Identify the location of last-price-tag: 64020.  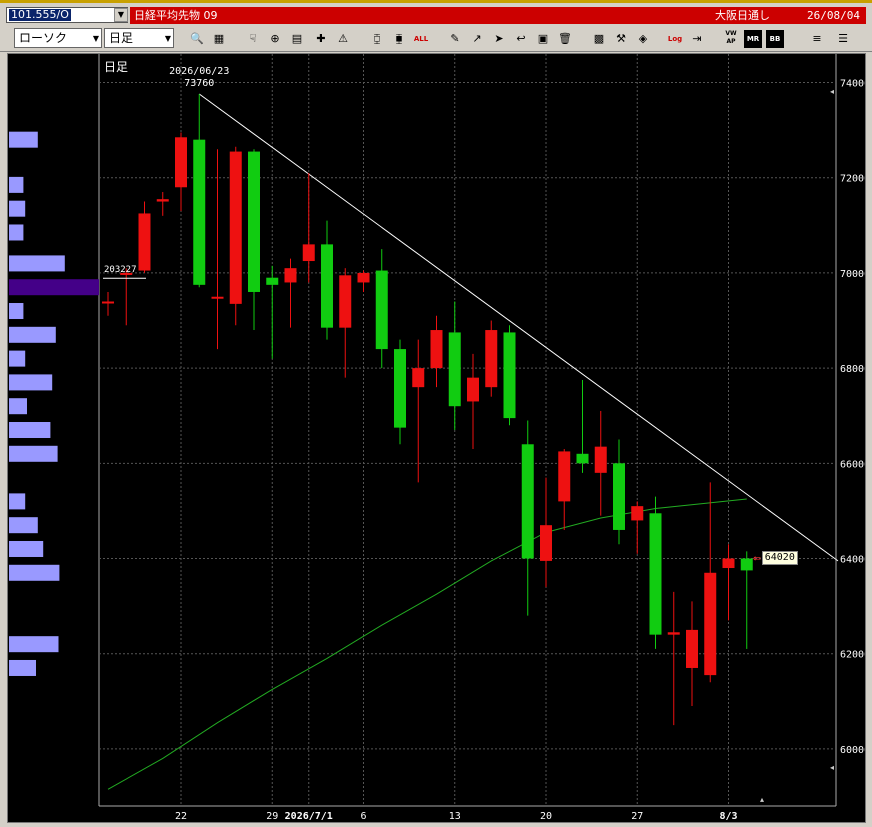
(779, 557).